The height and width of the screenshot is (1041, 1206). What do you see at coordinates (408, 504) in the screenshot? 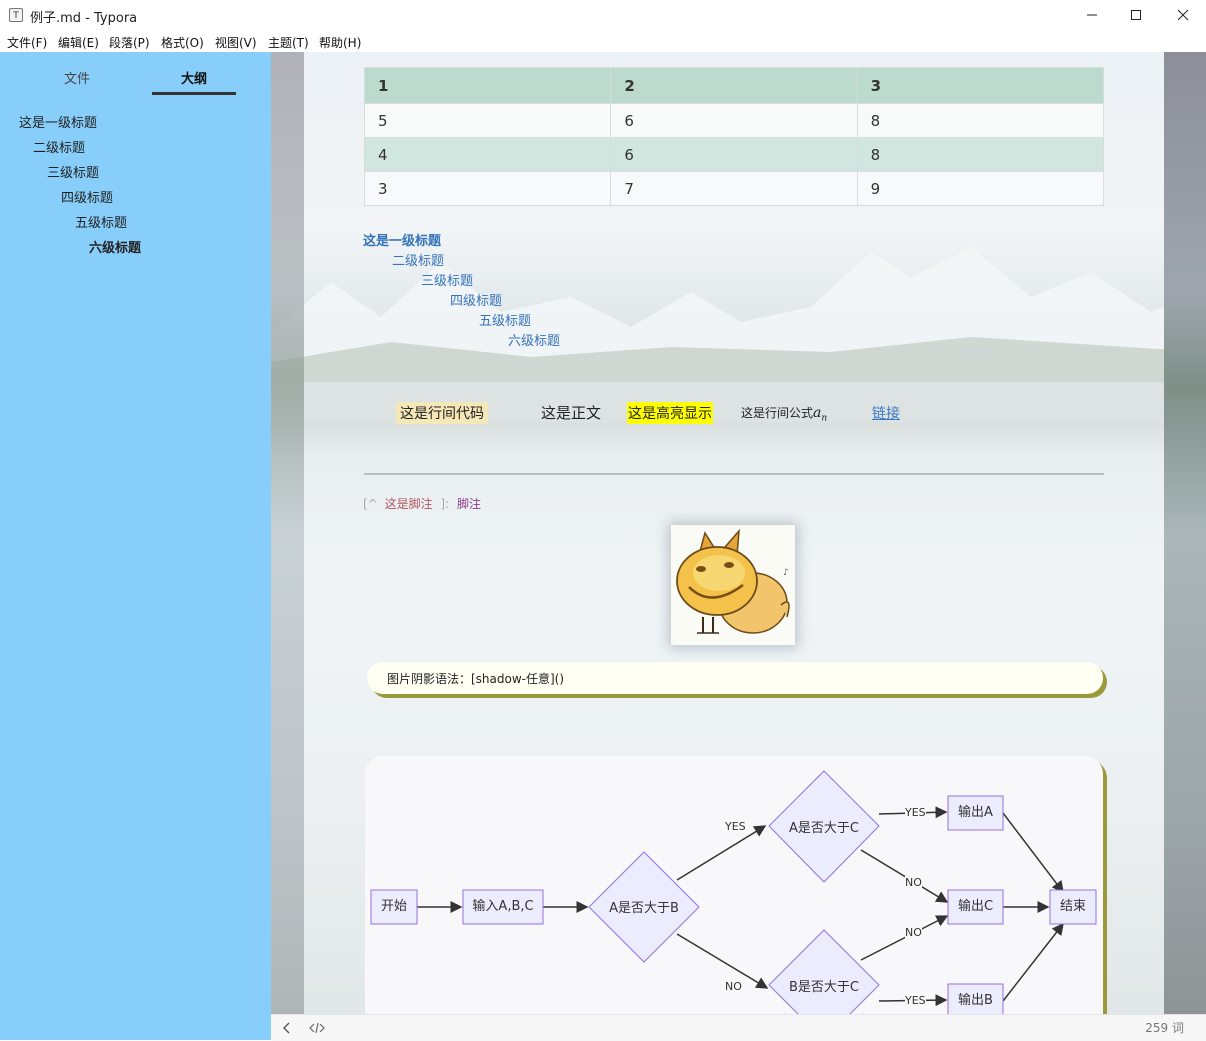
I see `footnote-text: 这是脚注` at bounding box center [408, 504].